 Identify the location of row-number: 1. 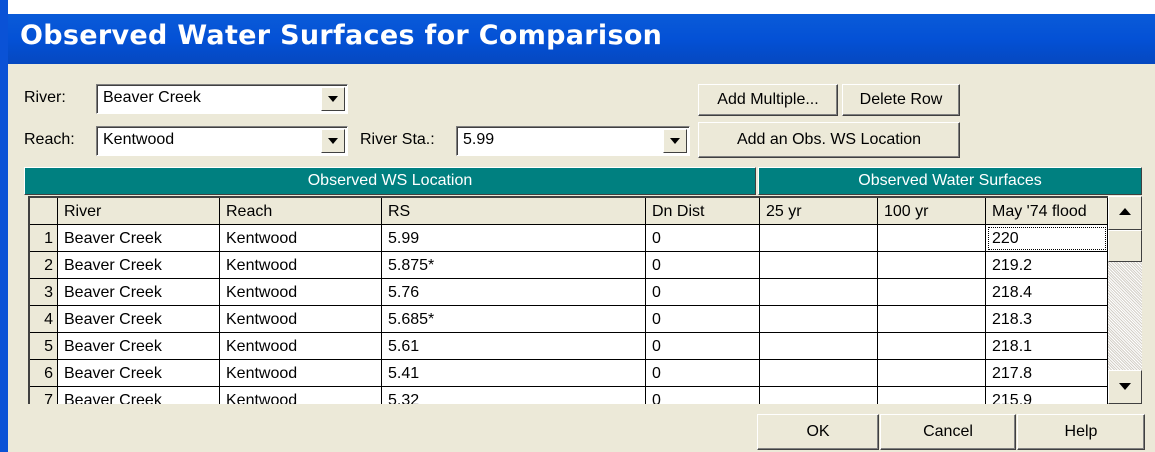
(44, 238).